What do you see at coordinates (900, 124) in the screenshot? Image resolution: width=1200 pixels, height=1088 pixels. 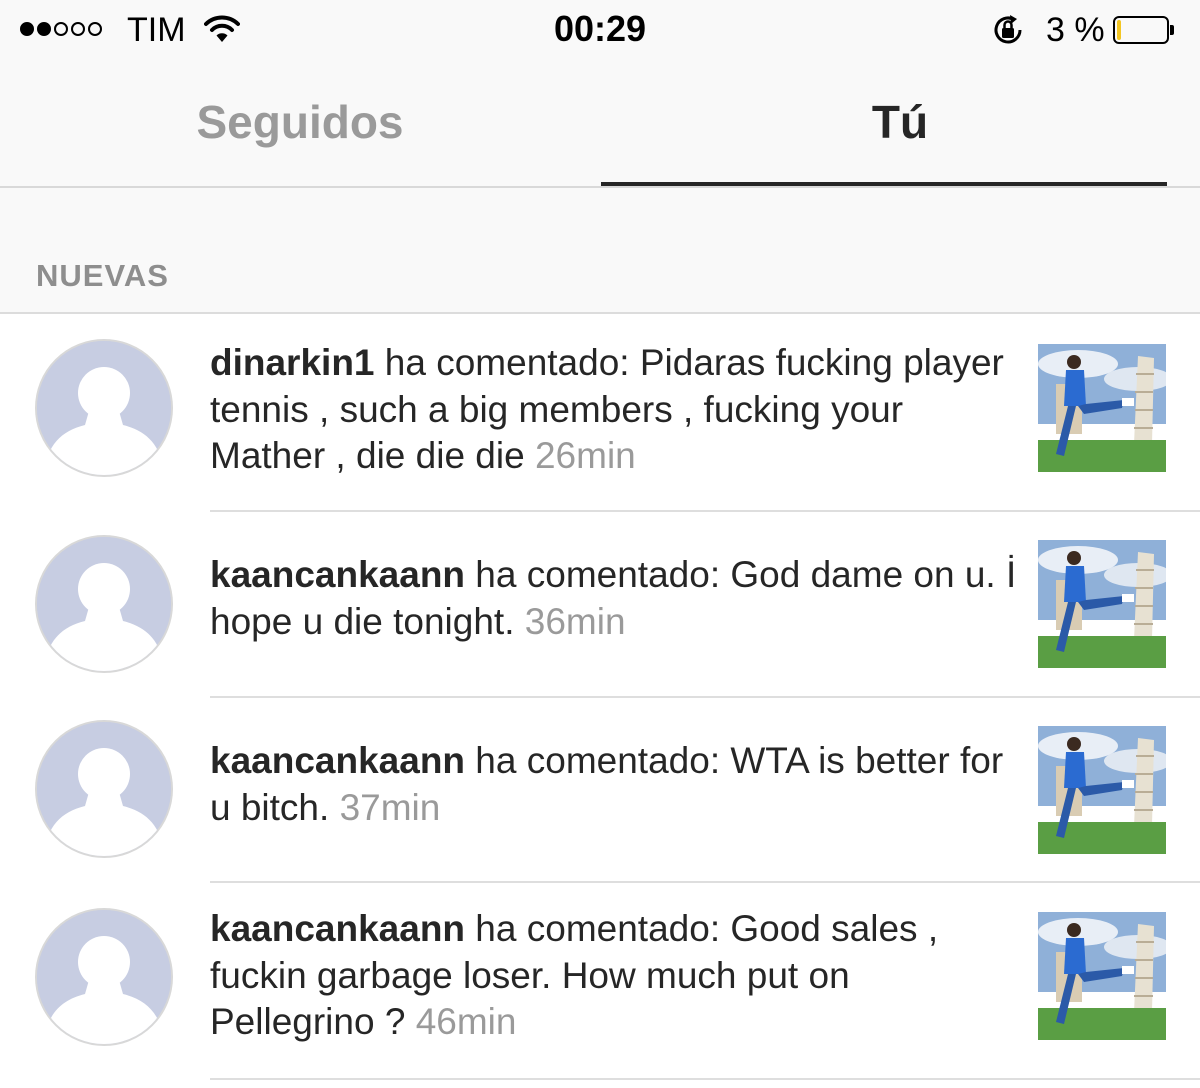 I see `tab-you: Tú` at bounding box center [900, 124].